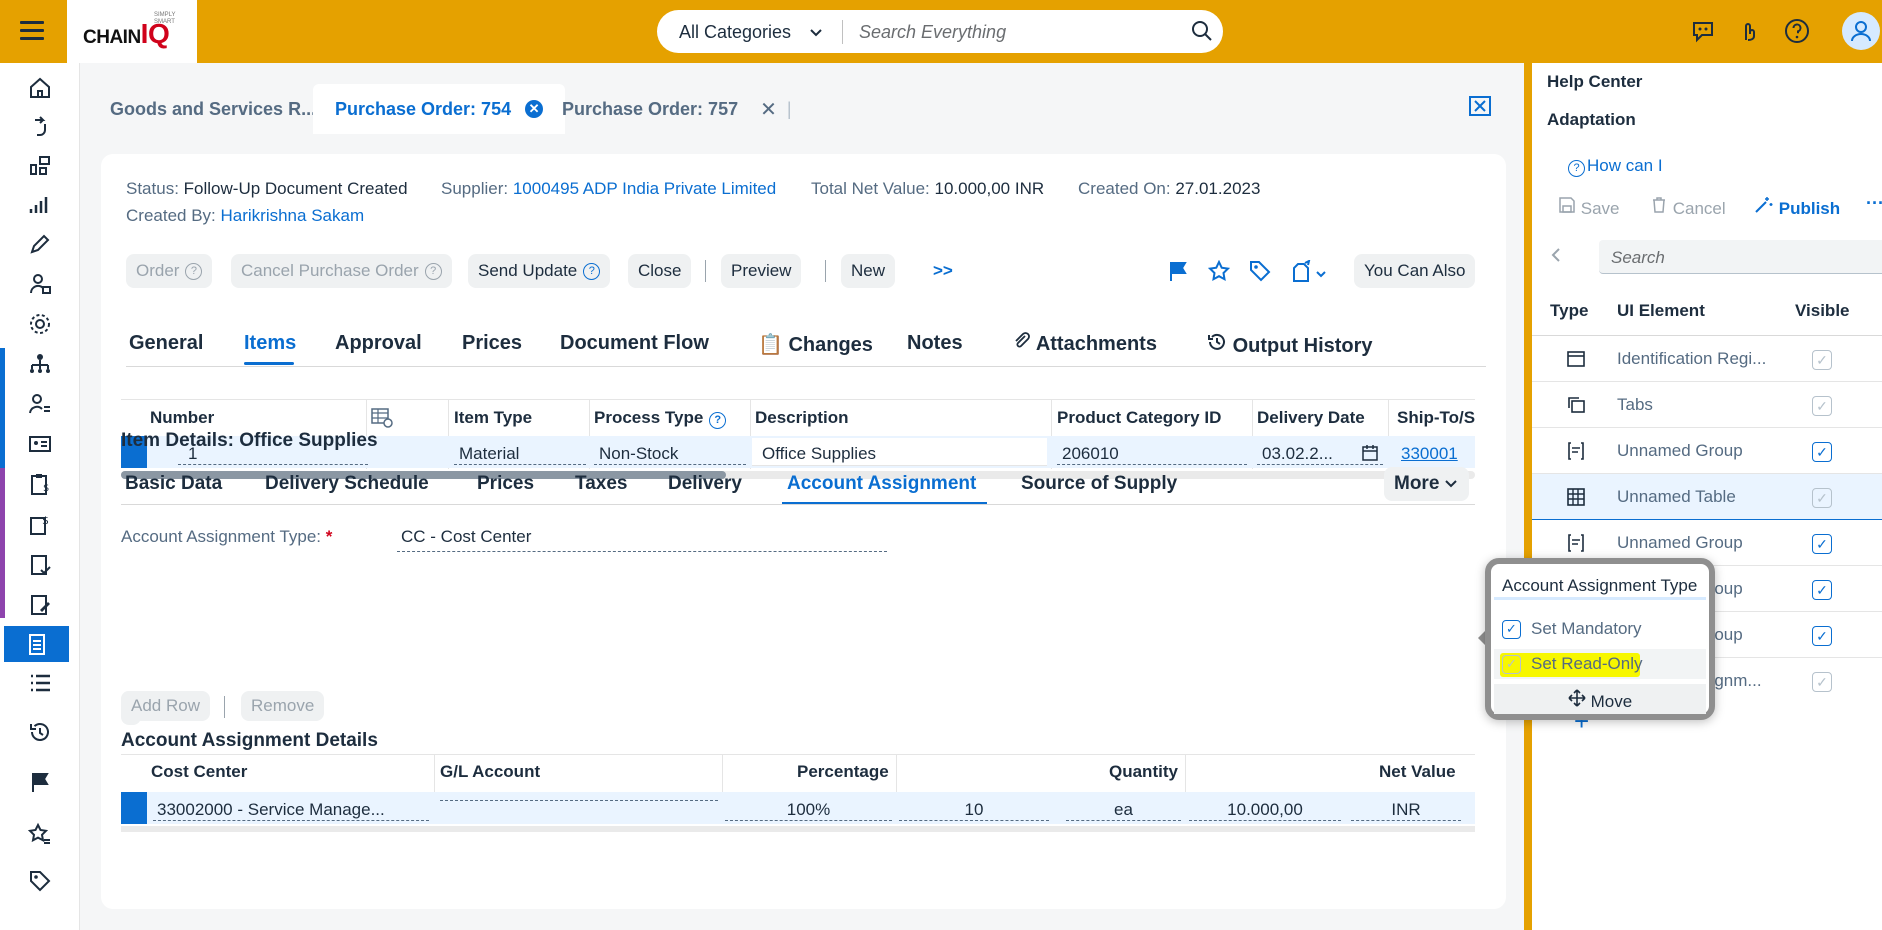 The image size is (1882, 930). What do you see at coordinates (182, 418) in the screenshot?
I see `column-header: Number` at bounding box center [182, 418].